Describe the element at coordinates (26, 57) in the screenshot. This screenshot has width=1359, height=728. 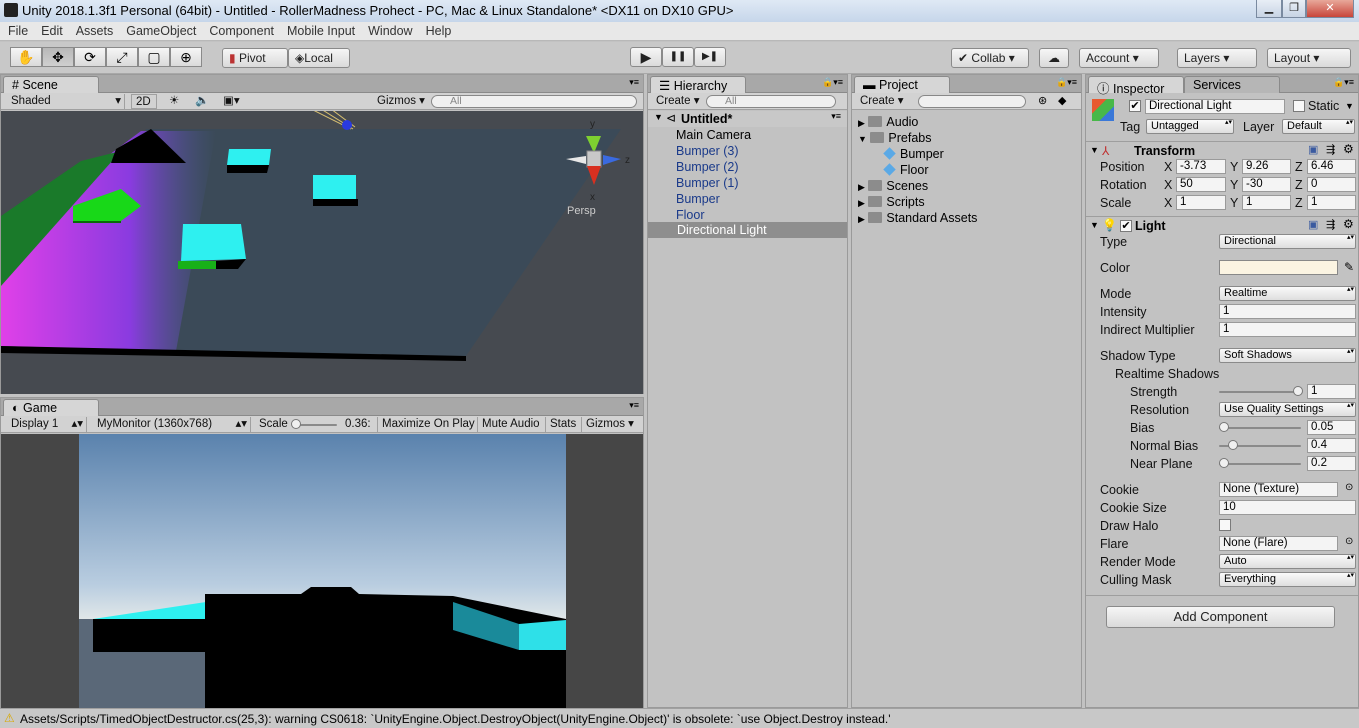
I see `hand-tool-icon: ✋` at that location.